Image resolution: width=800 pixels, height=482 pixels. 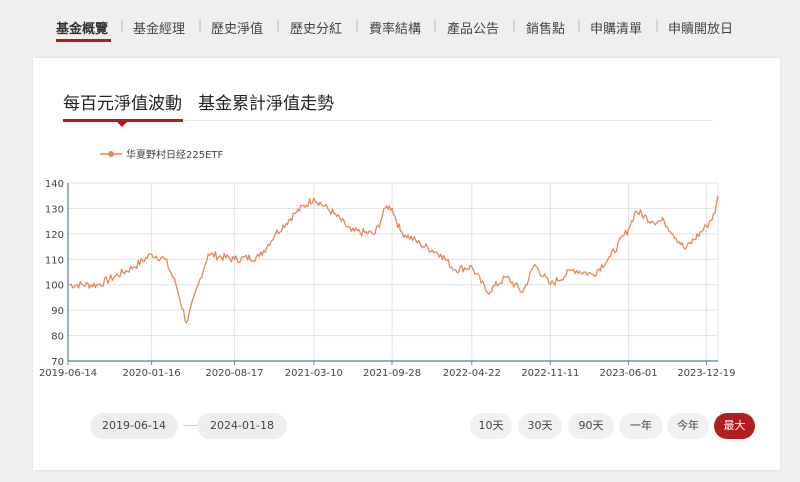 What do you see at coordinates (234, 373) in the screenshot?
I see `x-tick-label: 2020-08-17` at bounding box center [234, 373].